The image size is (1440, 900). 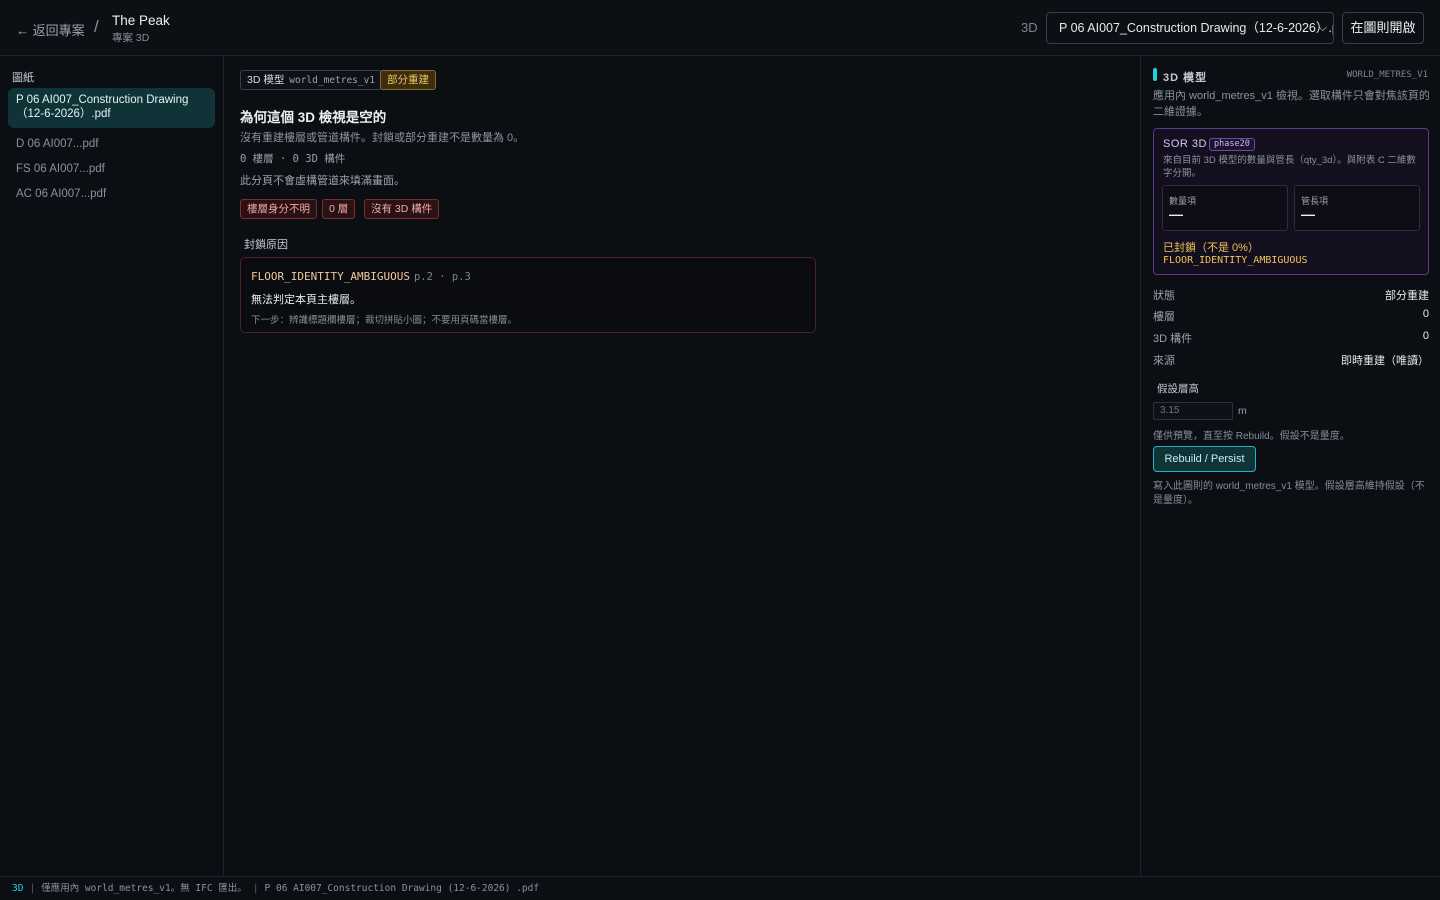 What do you see at coordinates (1232, 144) in the screenshot?
I see `sor-phase-badge: phase20` at bounding box center [1232, 144].